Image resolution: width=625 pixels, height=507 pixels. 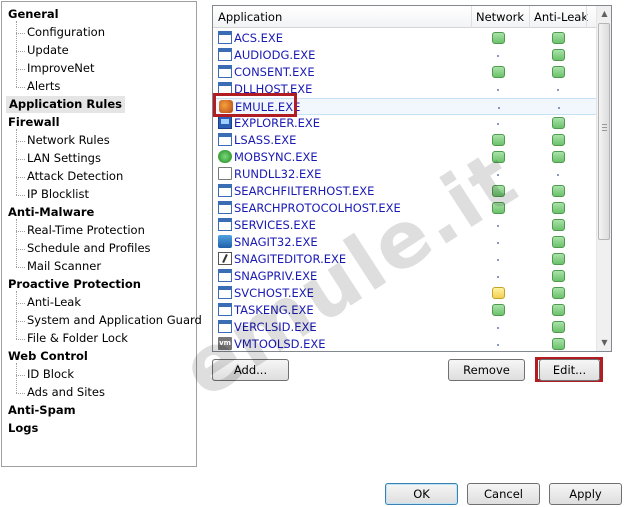 I want to click on table-row: SERVICES.EXE, so click(x=405, y=225).